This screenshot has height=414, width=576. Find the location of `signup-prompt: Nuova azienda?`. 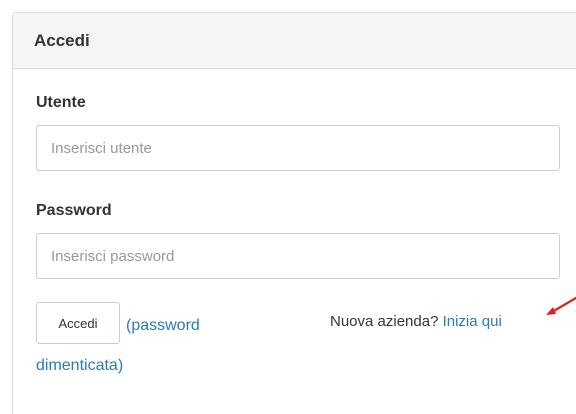

signup-prompt: Nuova azienda? is located at coordinates (384, 321).